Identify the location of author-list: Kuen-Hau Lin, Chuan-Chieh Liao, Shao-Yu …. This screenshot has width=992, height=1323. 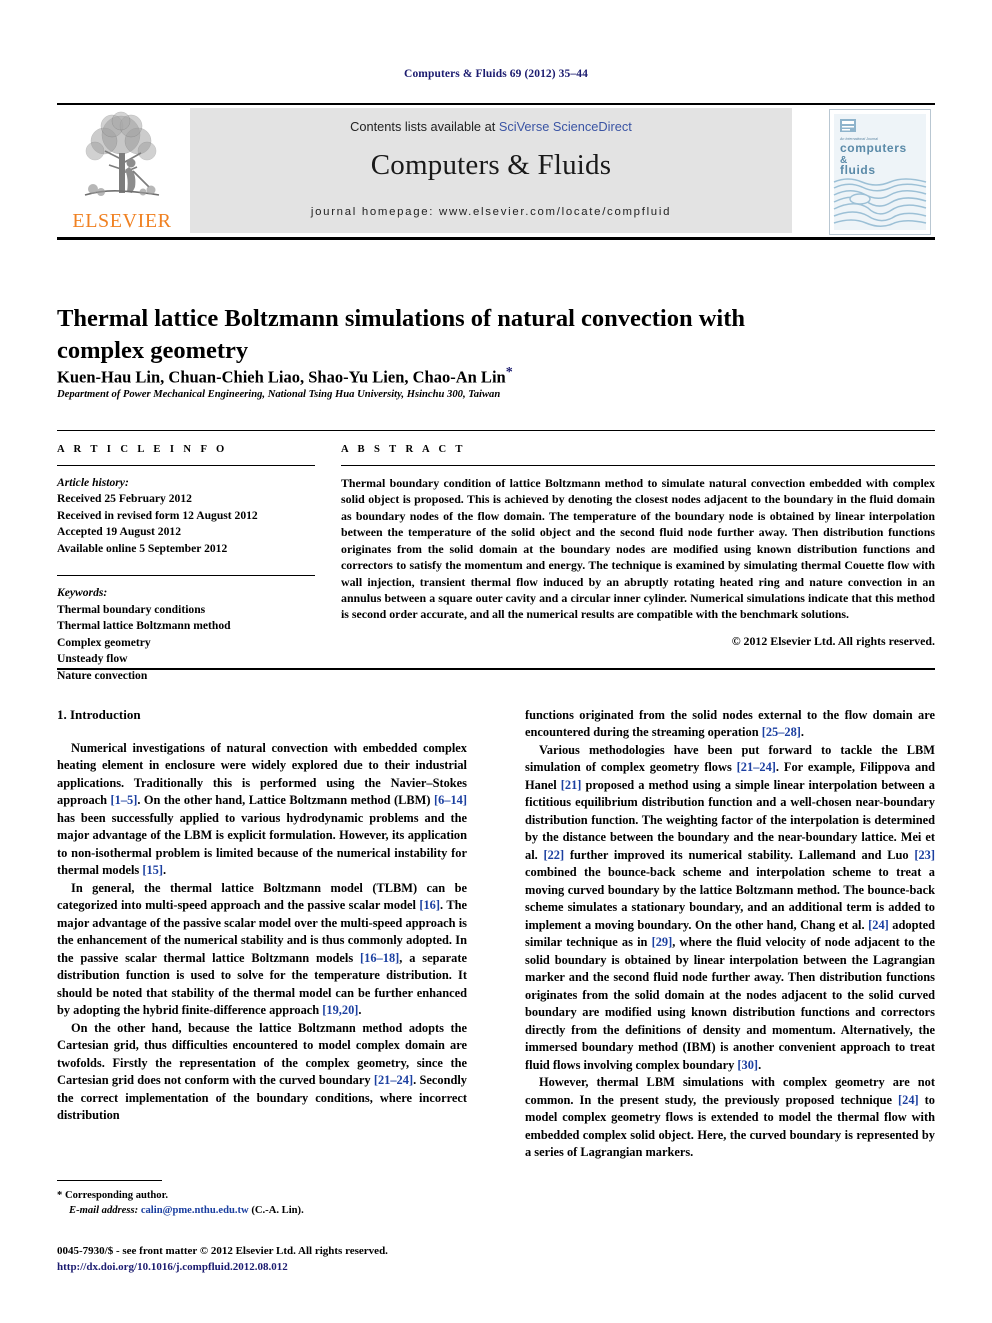
(457, 376).